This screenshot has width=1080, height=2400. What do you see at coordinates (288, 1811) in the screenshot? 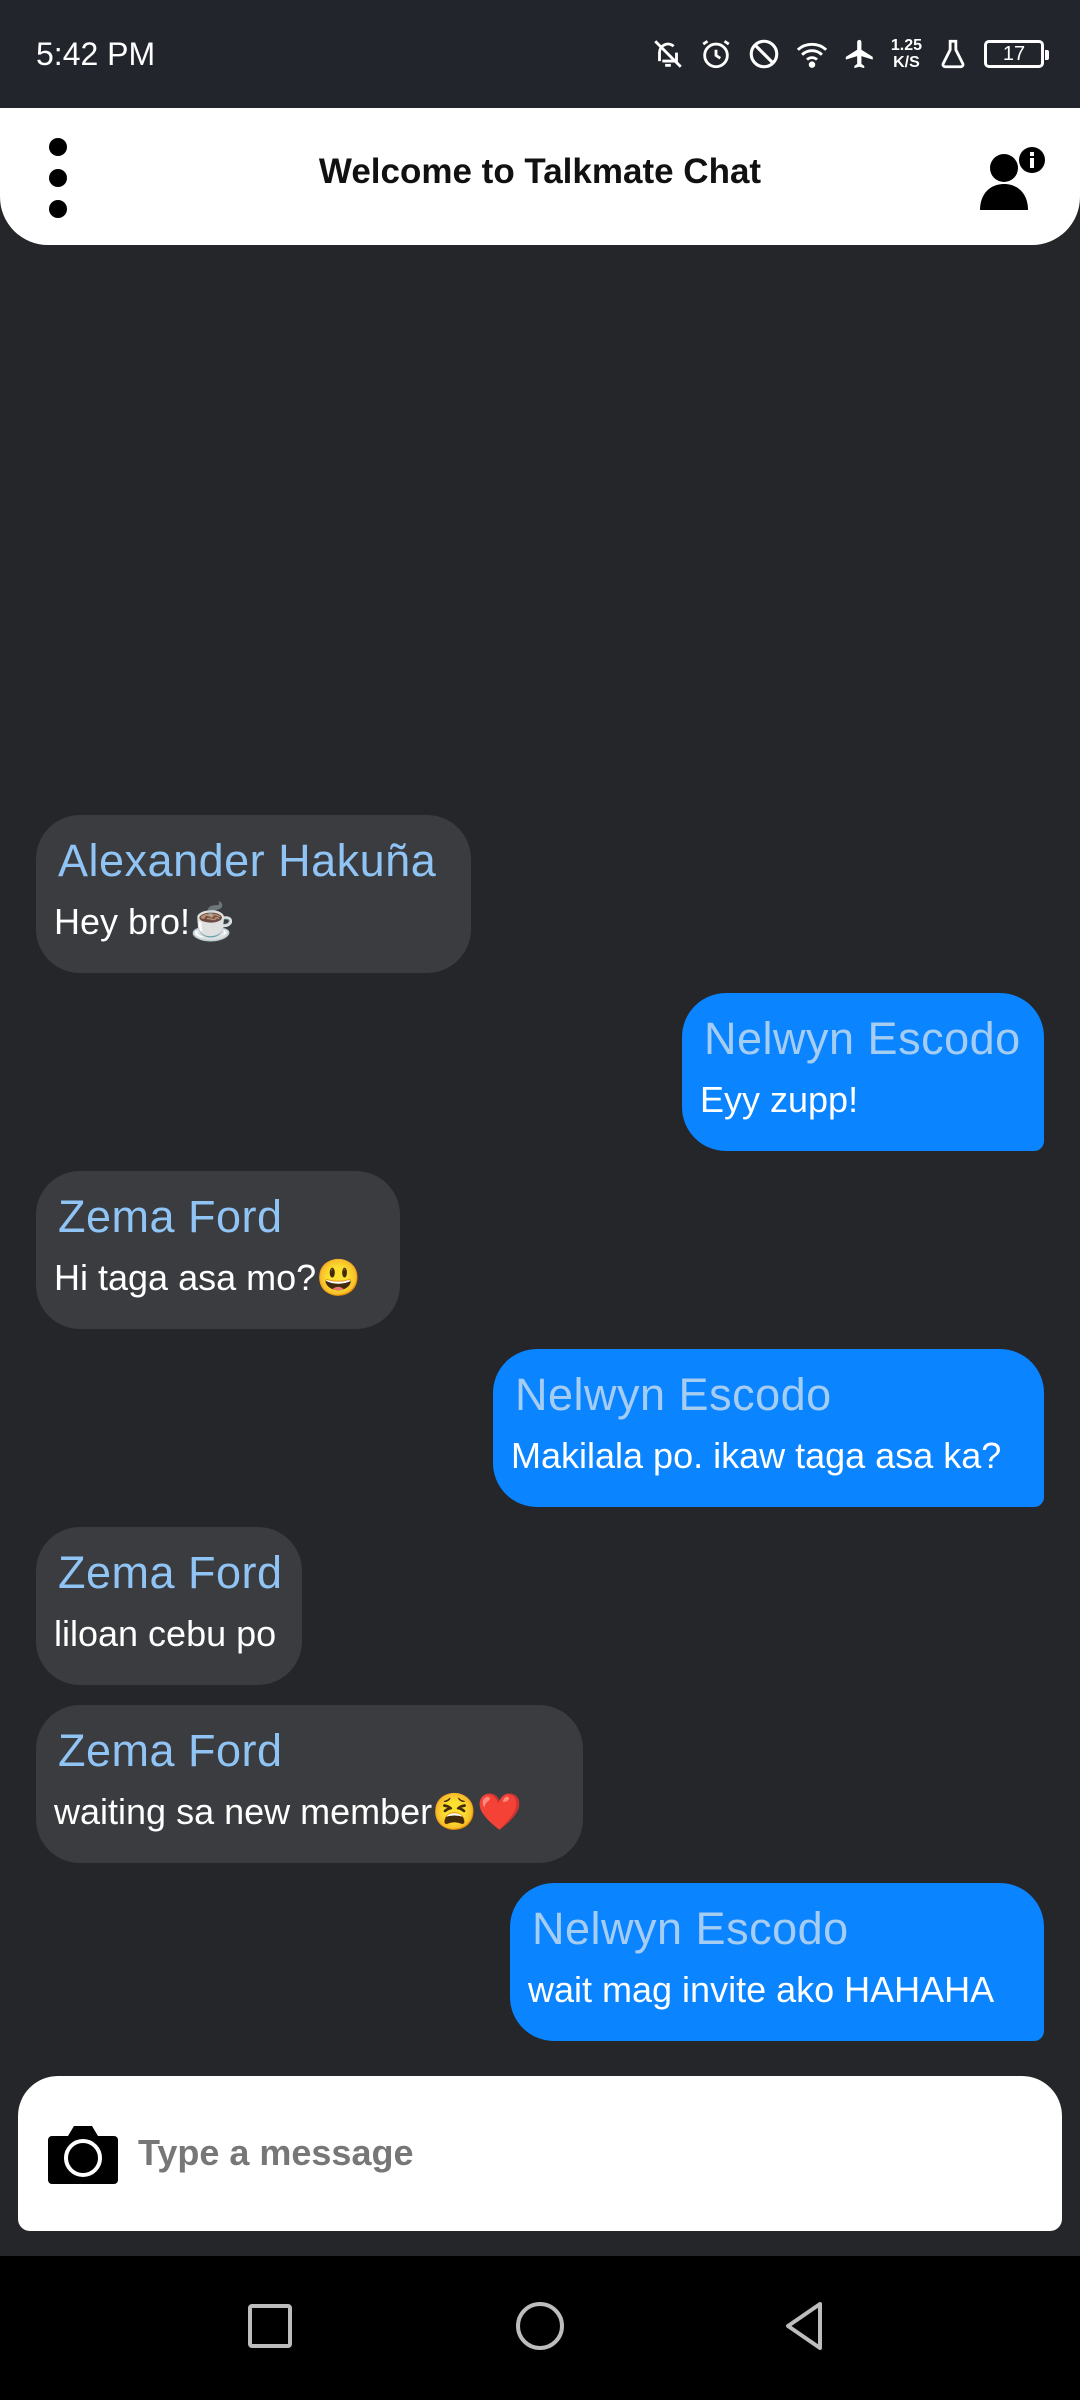
I see `message-text: waiting sa new member😫❤️` at bounding box center [288, 1811].